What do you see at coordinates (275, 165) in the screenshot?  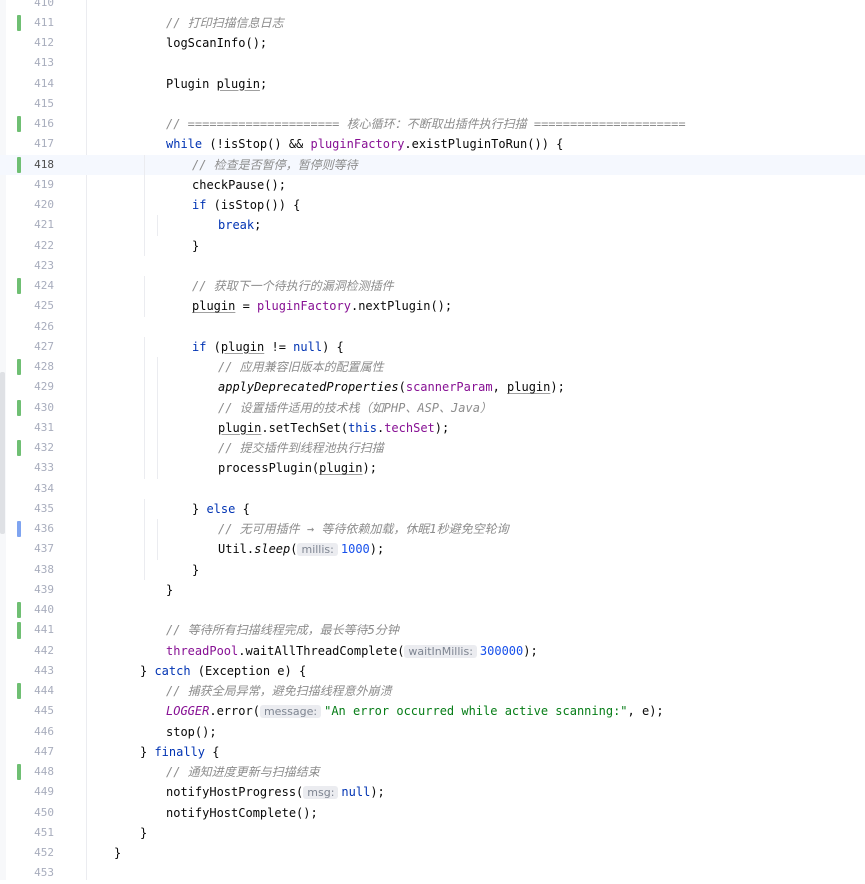 I see `code-text: // 检查是否暂停，暂停则等待` at bounding box center [275, 165].